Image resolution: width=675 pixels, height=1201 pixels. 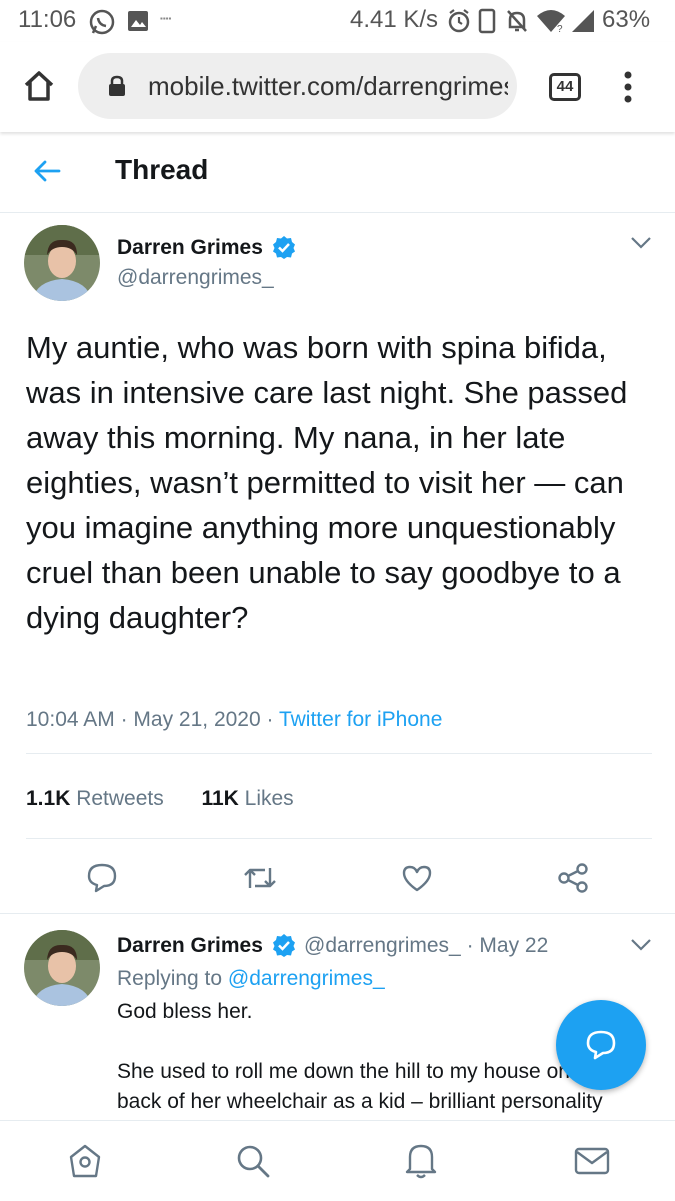 I want to click on tweet-time: 10:04 AM, so click(x=70, y=719).